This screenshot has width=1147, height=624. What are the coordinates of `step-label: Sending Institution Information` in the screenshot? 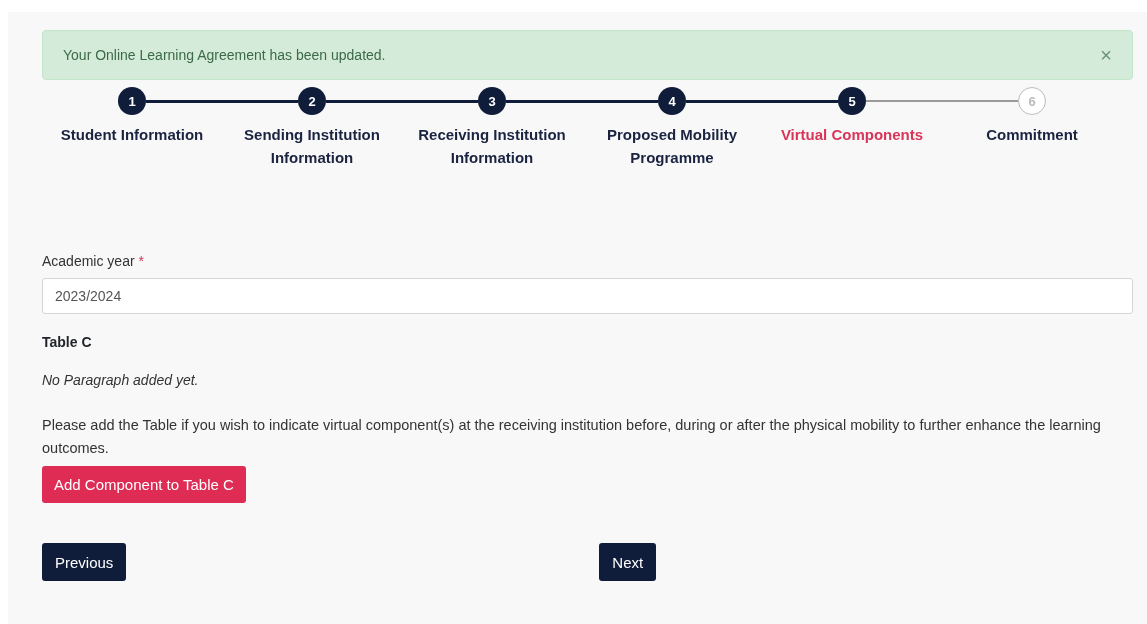 It's located at (312, 146).